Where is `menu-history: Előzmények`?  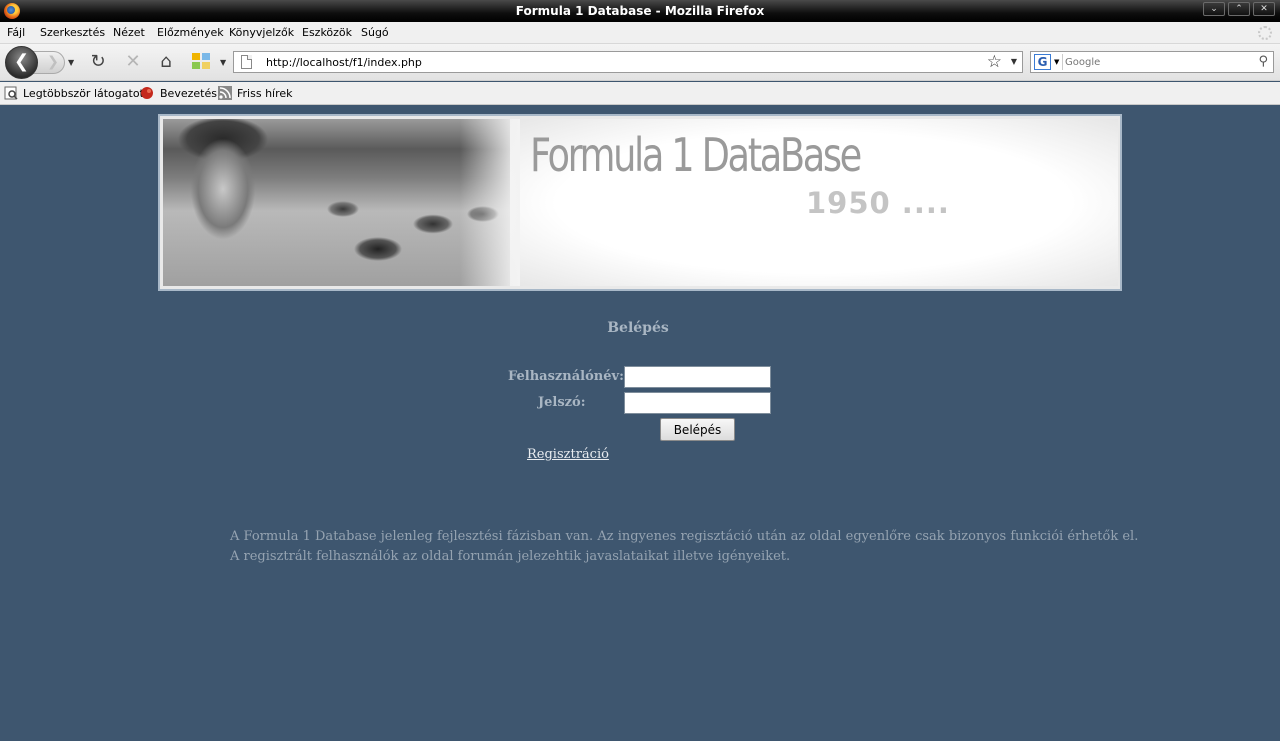 menu-history: Előzmények is located at coordinates (190, 32).